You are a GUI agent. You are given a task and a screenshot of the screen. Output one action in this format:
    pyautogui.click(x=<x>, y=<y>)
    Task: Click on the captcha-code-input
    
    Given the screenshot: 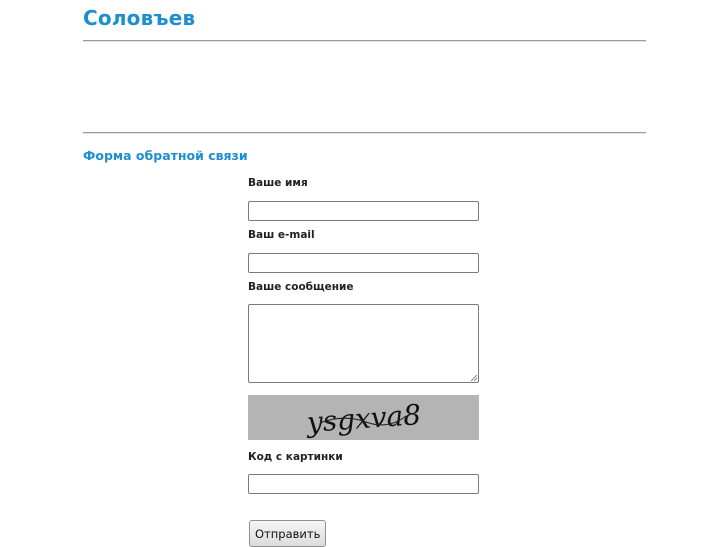 What is the action you would take?
    pyautogui.click(x=363, y=484)
    